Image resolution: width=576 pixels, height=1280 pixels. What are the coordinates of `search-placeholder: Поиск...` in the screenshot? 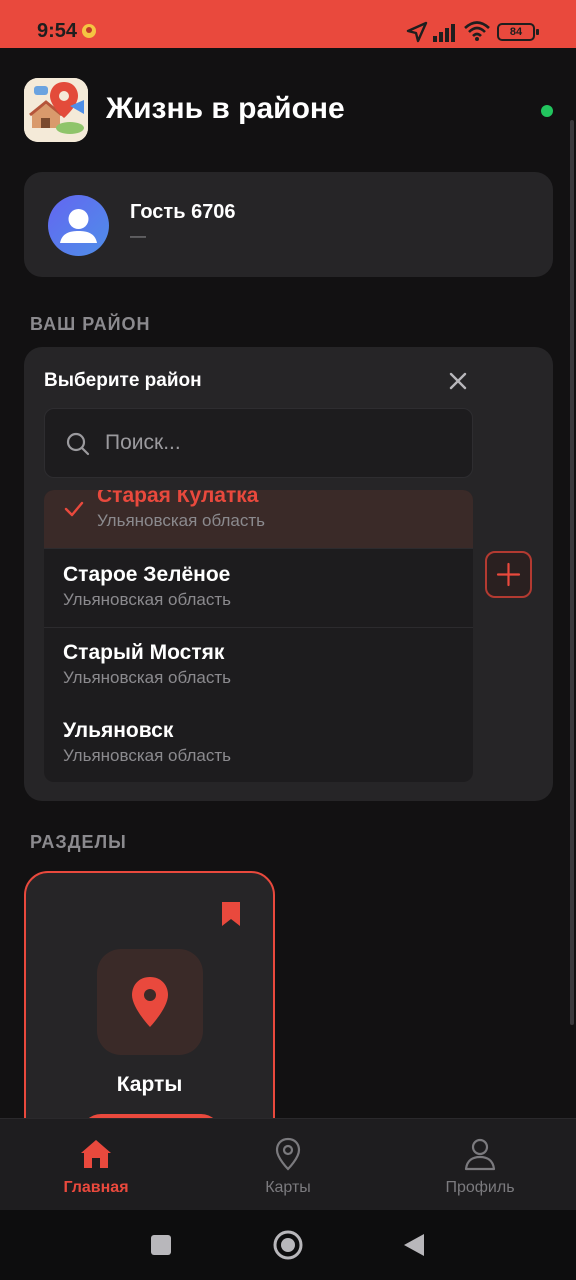 It's located at (143, 442).